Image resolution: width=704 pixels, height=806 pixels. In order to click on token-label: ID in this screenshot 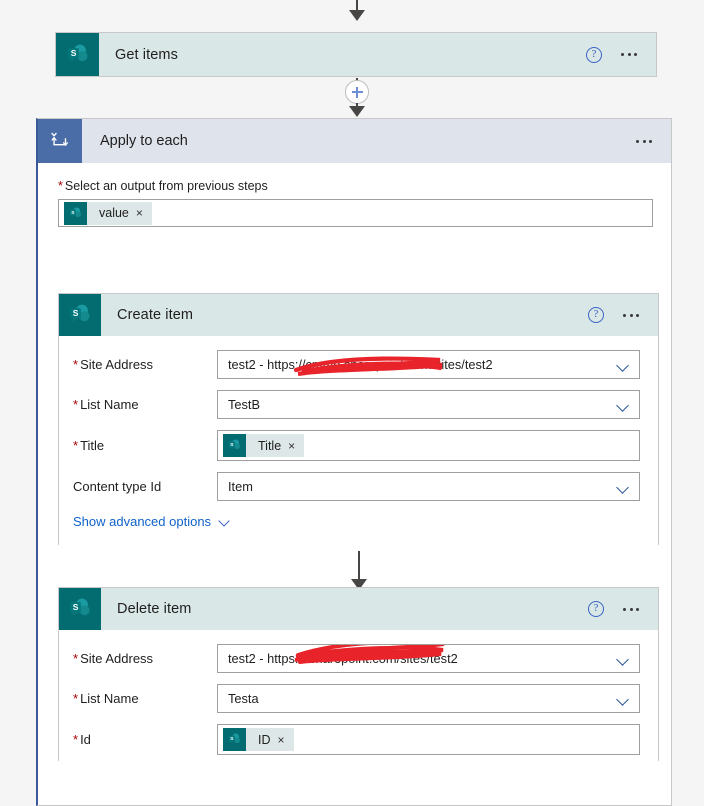, I will do `click(264, 739)`.